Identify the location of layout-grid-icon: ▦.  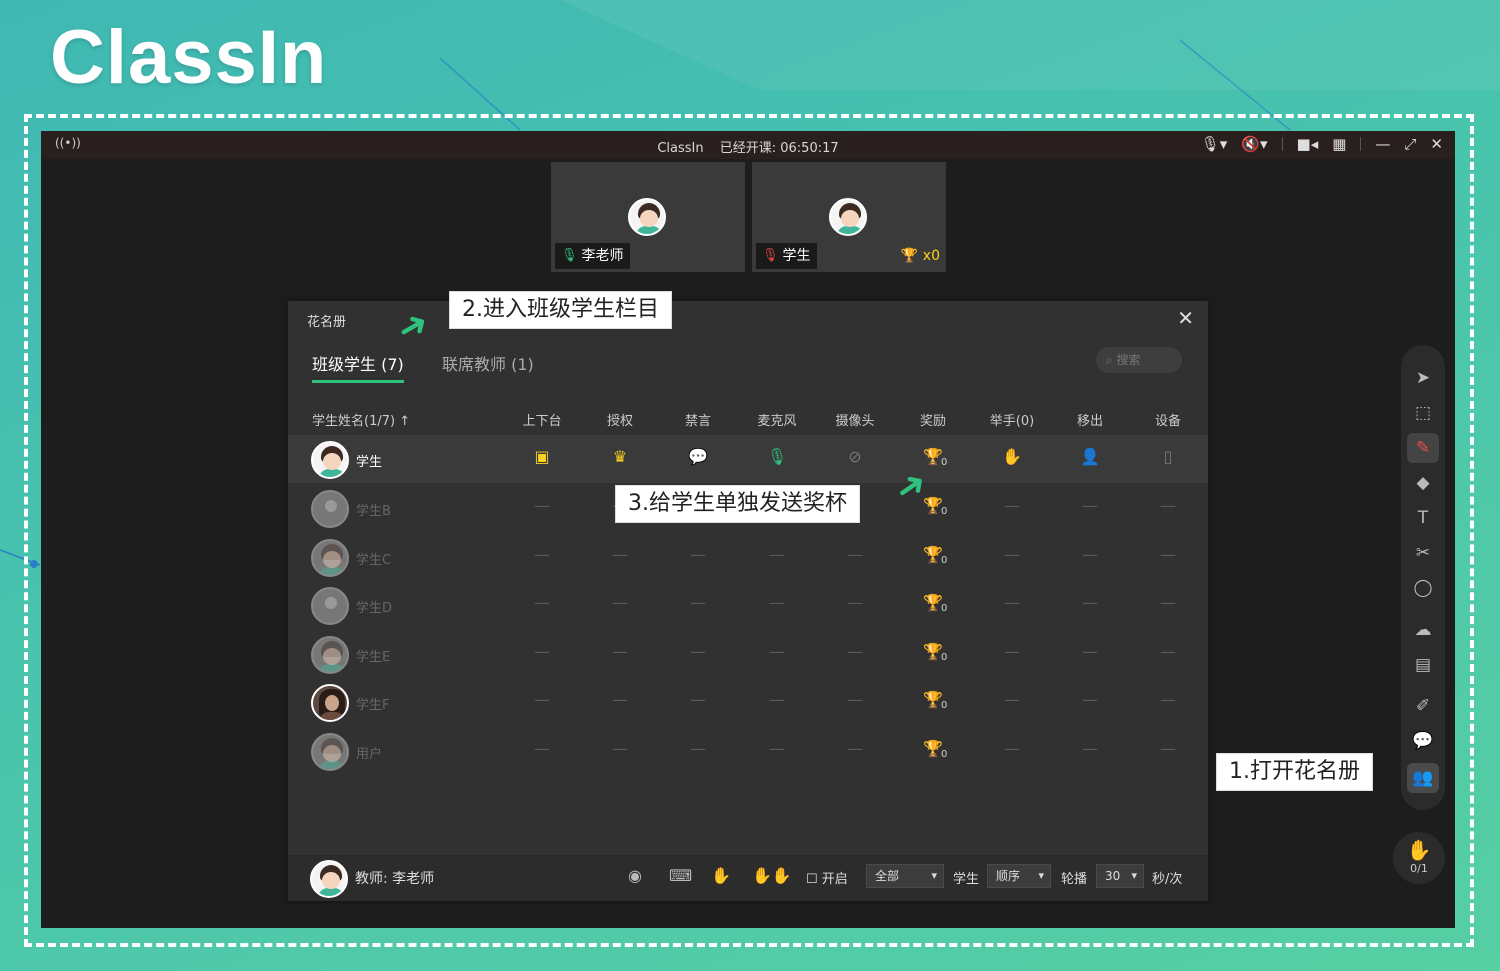
(1339, 144).